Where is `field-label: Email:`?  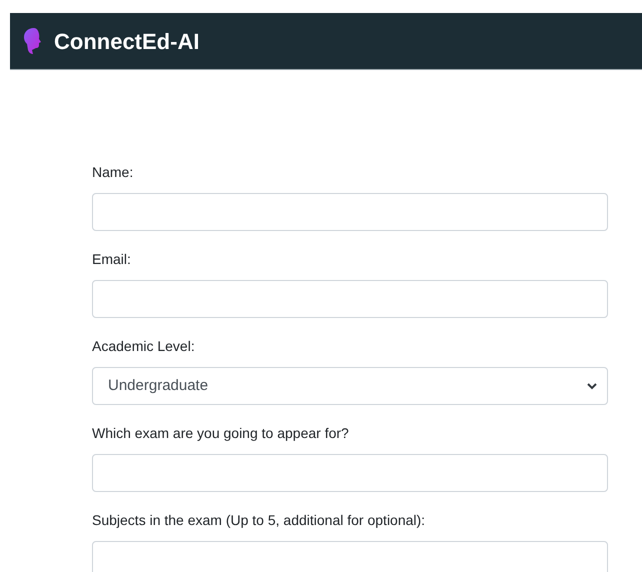 field-label: Email: is located at coordinates (112, 259).